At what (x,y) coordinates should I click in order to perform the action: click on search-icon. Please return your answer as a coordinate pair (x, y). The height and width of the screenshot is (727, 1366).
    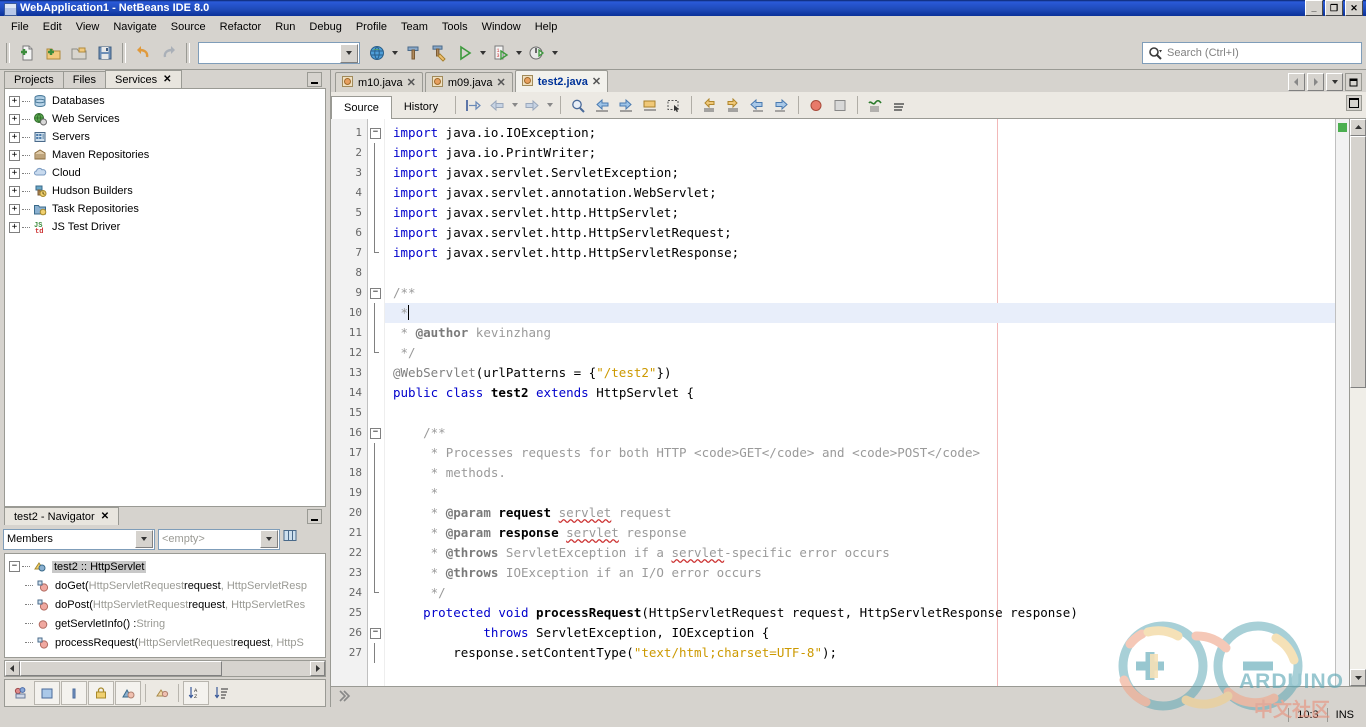
    Looking at the image, I should click on (1155, 53).